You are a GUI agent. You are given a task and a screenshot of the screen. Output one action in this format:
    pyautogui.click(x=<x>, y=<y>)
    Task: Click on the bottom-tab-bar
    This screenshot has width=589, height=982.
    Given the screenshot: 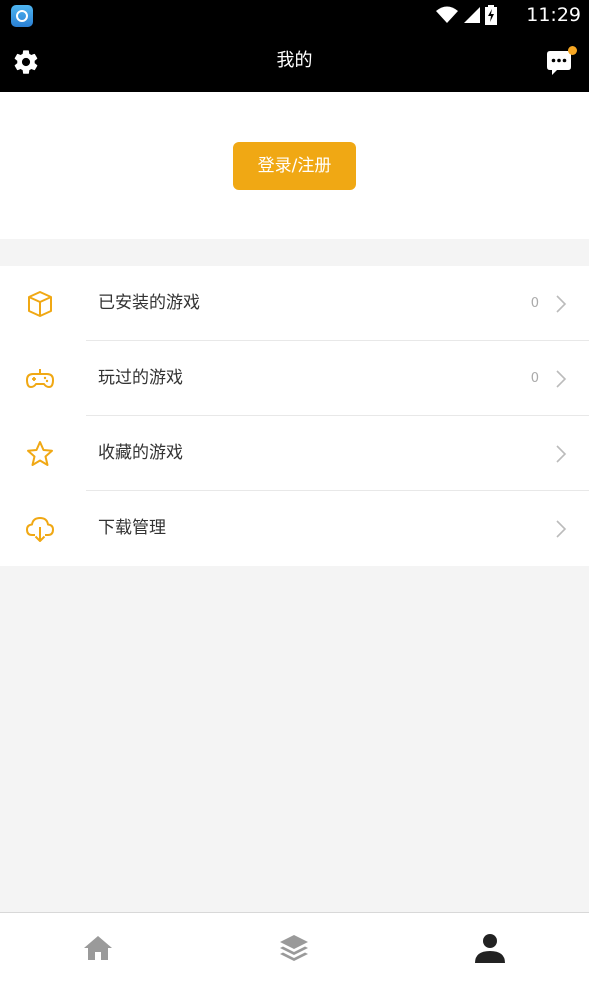 What is the action you would take?
    pyautogui.click(x=294, y=947)
    